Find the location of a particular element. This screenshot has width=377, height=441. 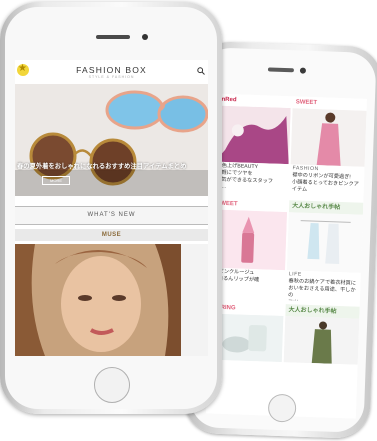

model-pink-dress-illustration is located at coordinates (328, 137).